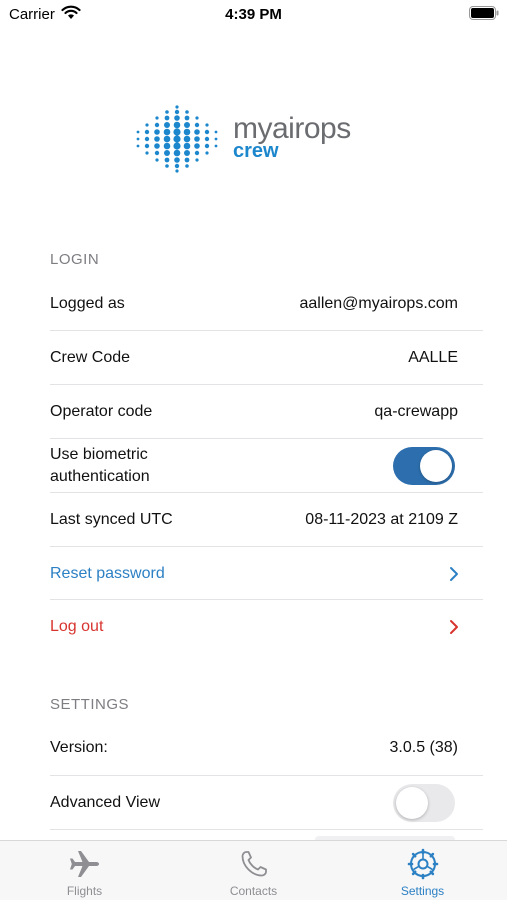 The width and height of the screenshot is (507, 900). What do you see at coordinates (484, 13) in the screenshot?
I see `battery-icon` at bounding box center [484, 13].